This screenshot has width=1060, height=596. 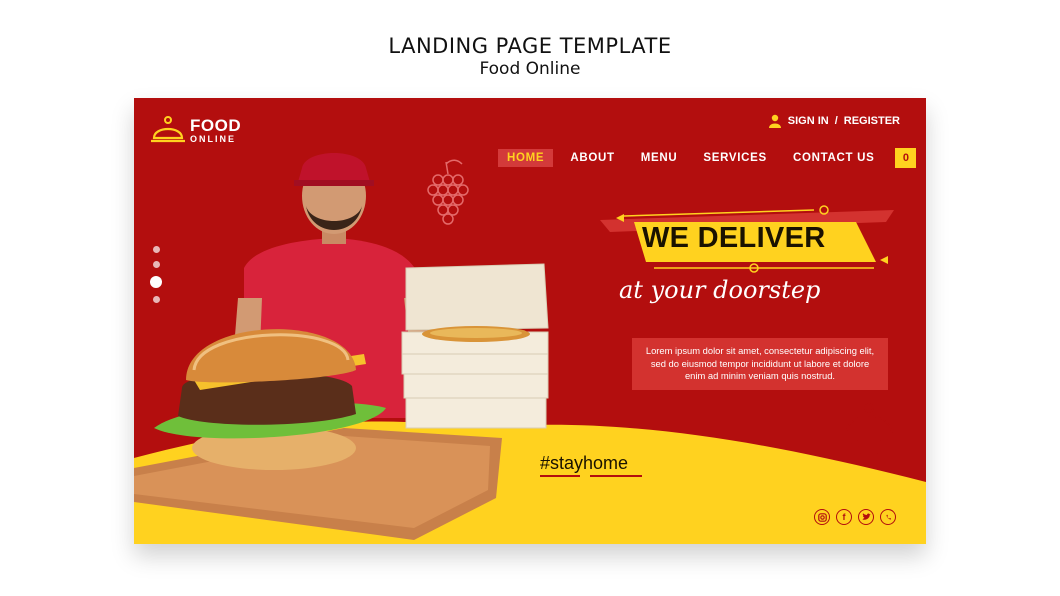 I want to click on instagram-icon, so click(x=822, y=517).